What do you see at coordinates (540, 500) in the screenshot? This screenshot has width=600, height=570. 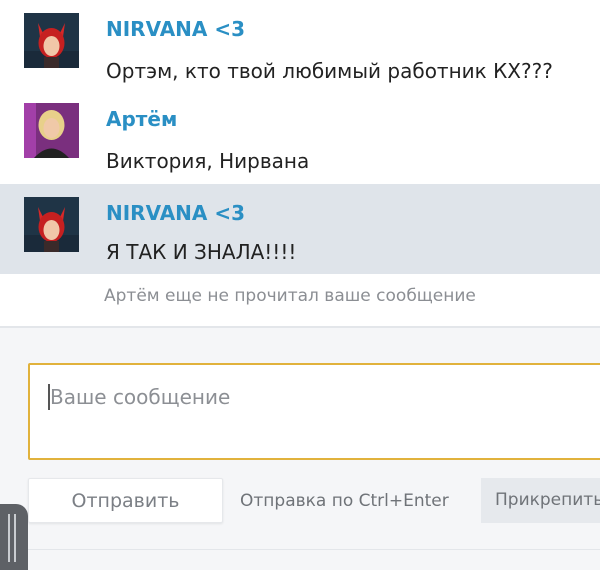 I see `attach-button: Прикрепить` at bounding box center [540, 500].